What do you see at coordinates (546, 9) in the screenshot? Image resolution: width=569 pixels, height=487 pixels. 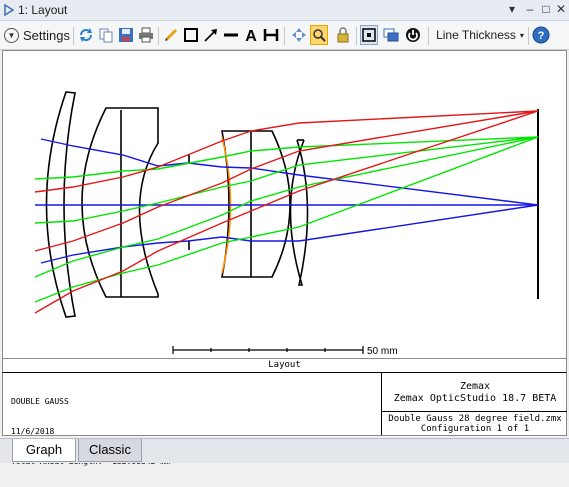 I see `maximize-icon: □` at bounding box center [546, 9].